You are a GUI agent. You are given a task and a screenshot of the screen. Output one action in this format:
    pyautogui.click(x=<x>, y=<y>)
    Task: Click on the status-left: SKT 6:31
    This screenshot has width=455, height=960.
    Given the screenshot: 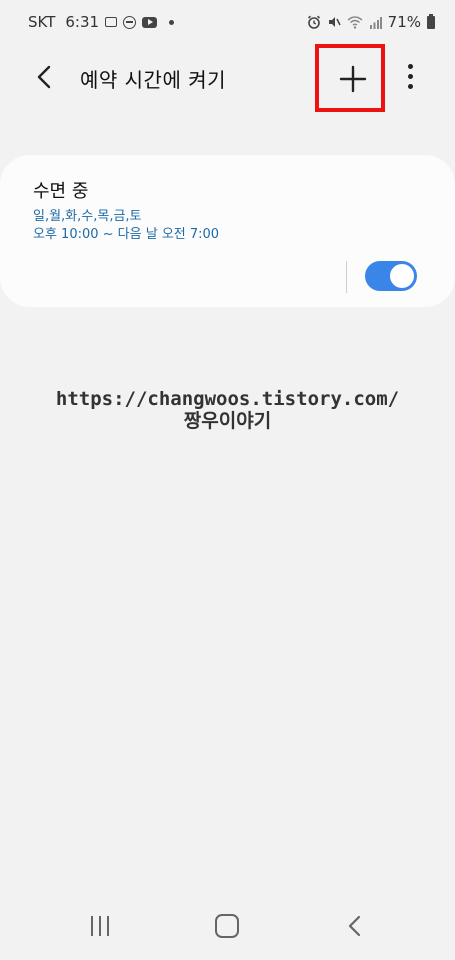 What is the action you would take?
    pyautogui.click(x=101, y=22)
    